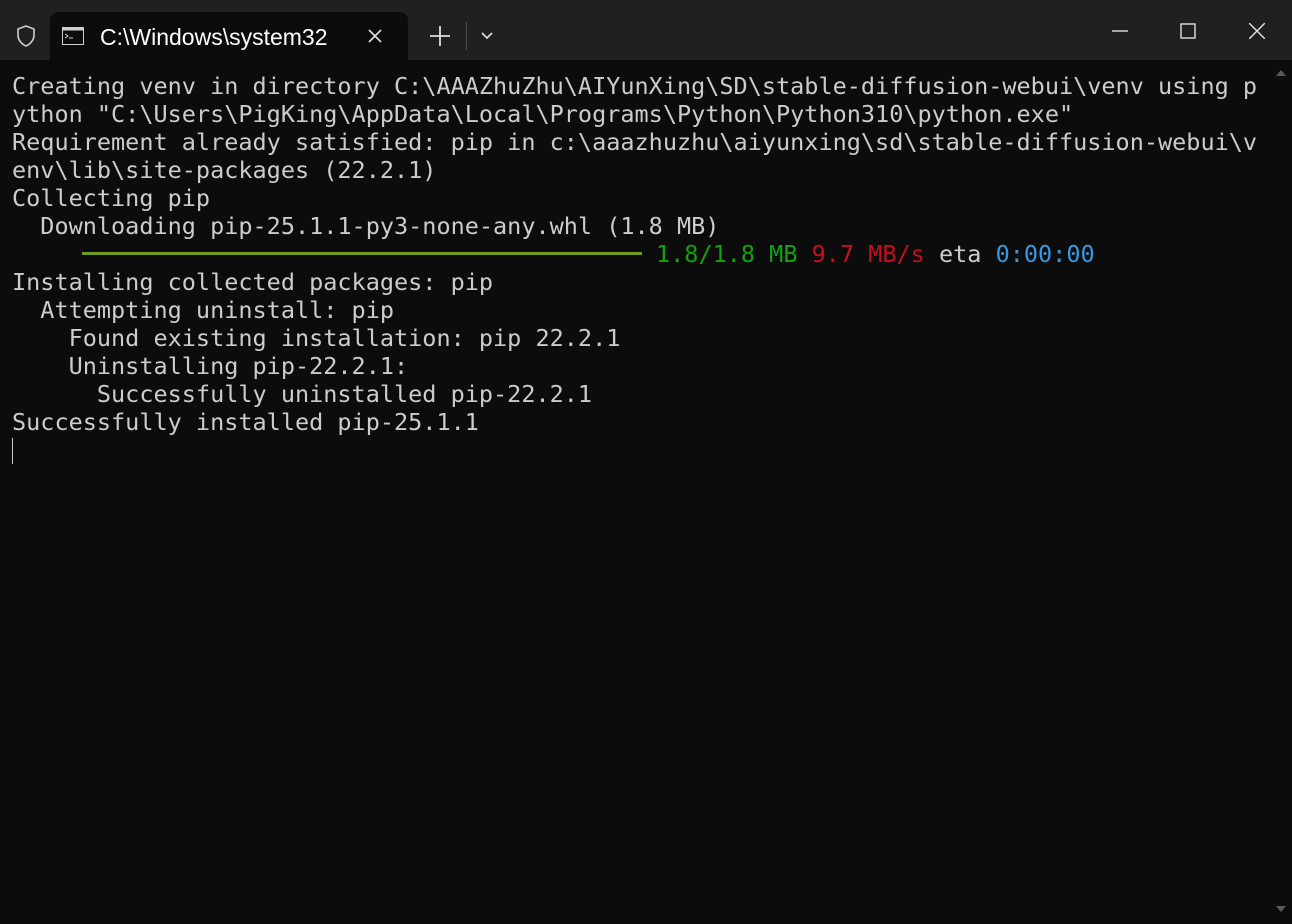 The image size is (1292, 924). What do you see at coordinates (253, 282) in the screenshot?
I see `terminal-line: Installing collected packages: pip` at bounding box center [253, 282].